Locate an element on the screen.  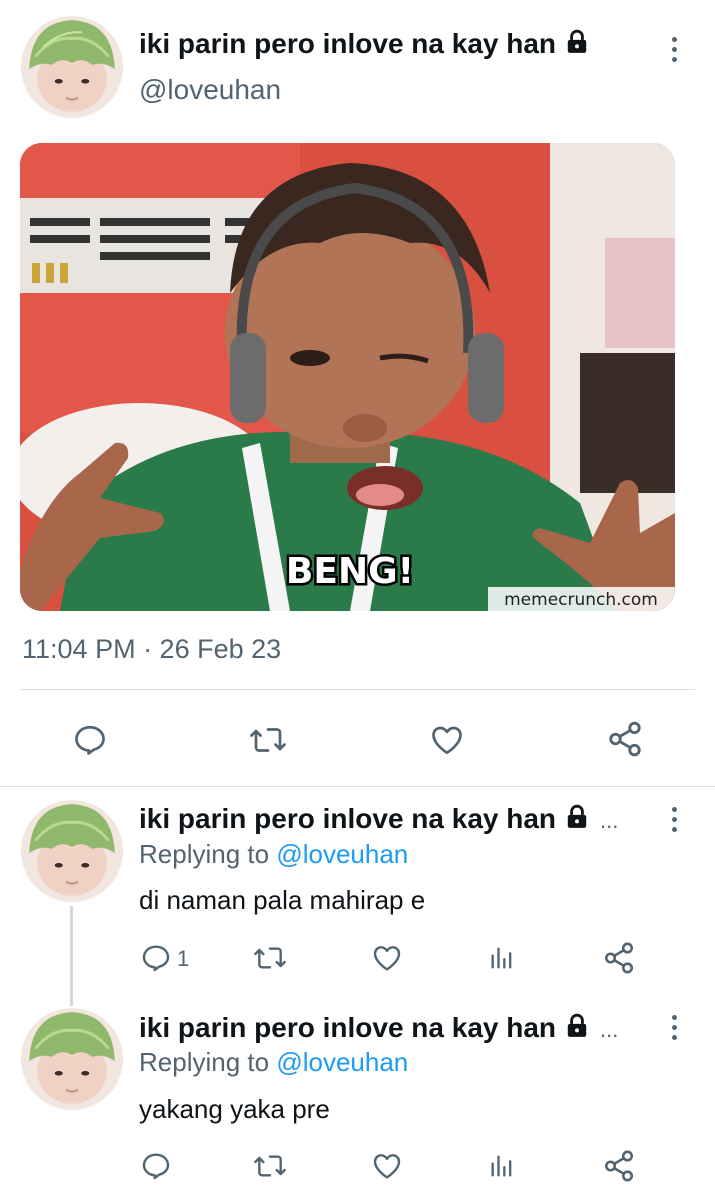
thread-connector-line is located at coordinates (71, 956).